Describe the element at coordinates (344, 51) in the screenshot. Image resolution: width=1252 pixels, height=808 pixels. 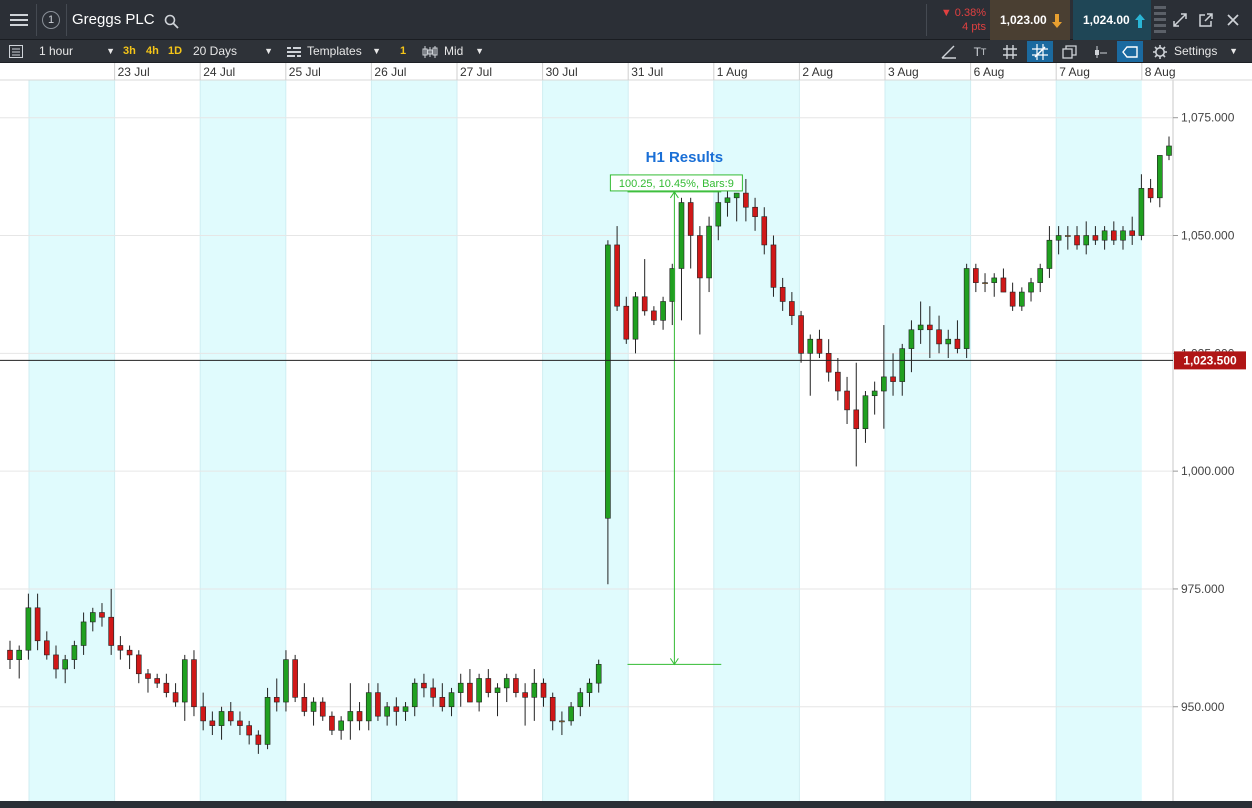
I see `templates-dropdown: Templates ▼` at that location.